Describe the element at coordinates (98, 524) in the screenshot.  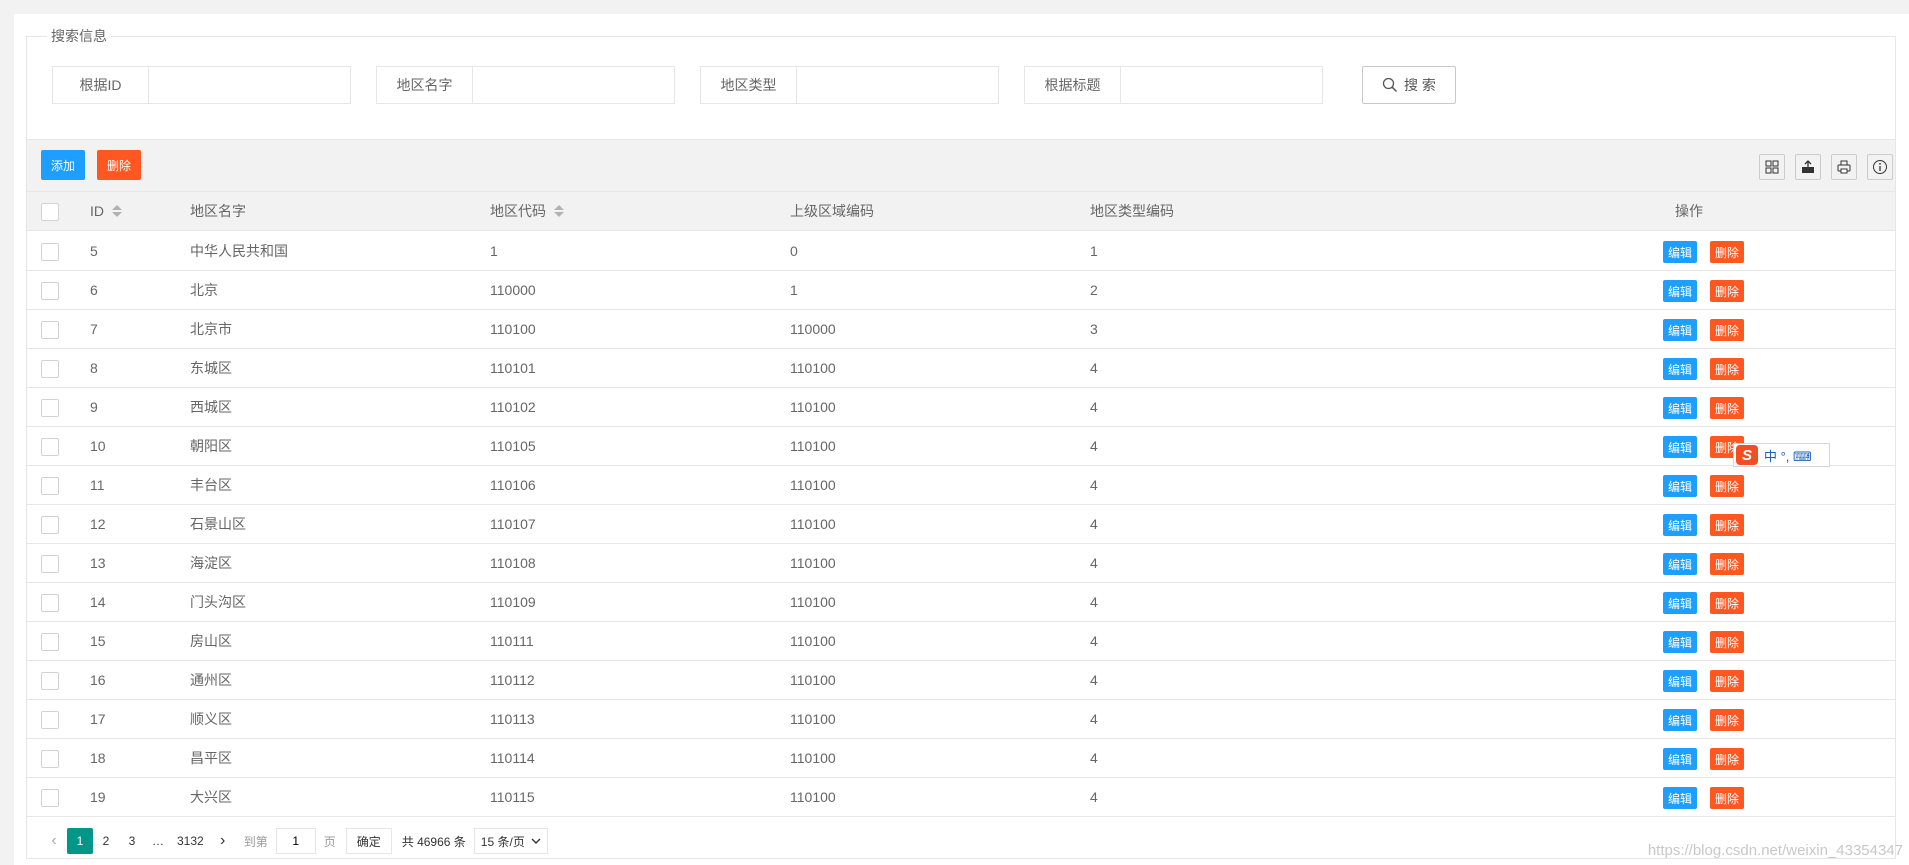
I see `cell-id: 12` at that location.